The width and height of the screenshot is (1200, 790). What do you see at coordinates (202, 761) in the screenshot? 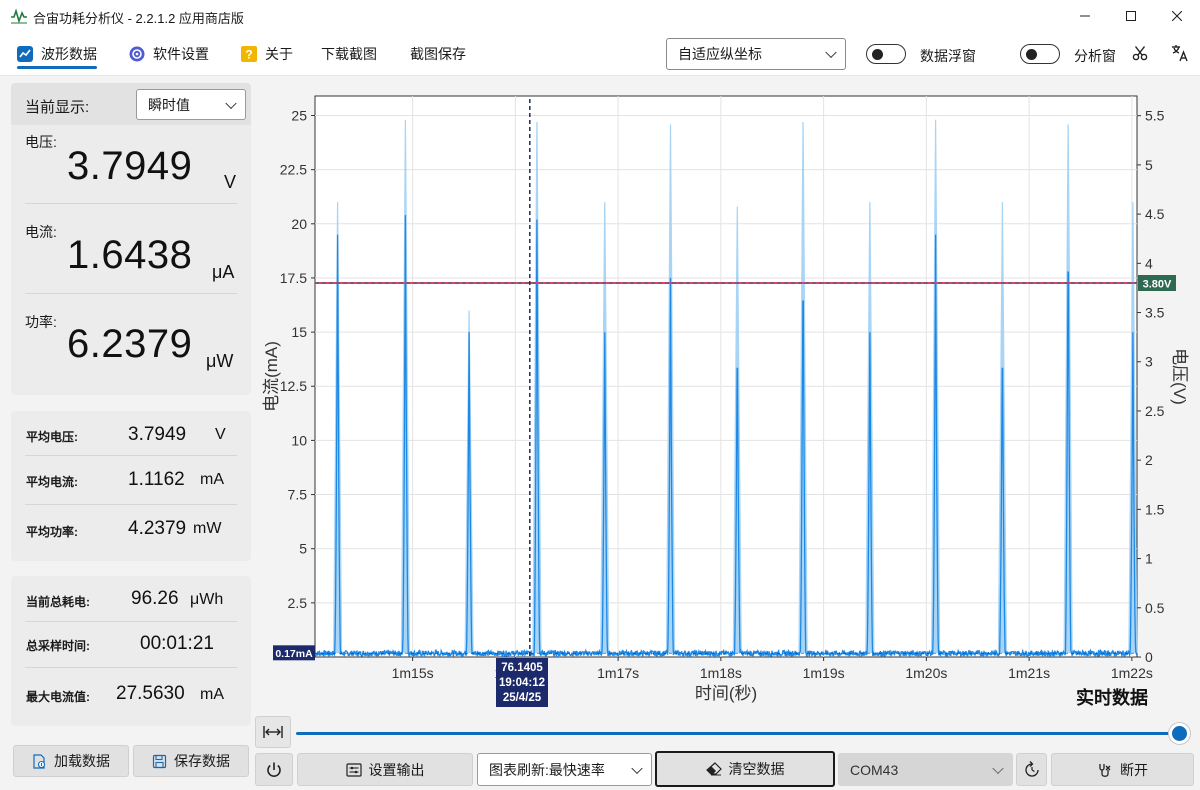
I see `save-data-label: 保存数据` at bounding box center [202, 761].